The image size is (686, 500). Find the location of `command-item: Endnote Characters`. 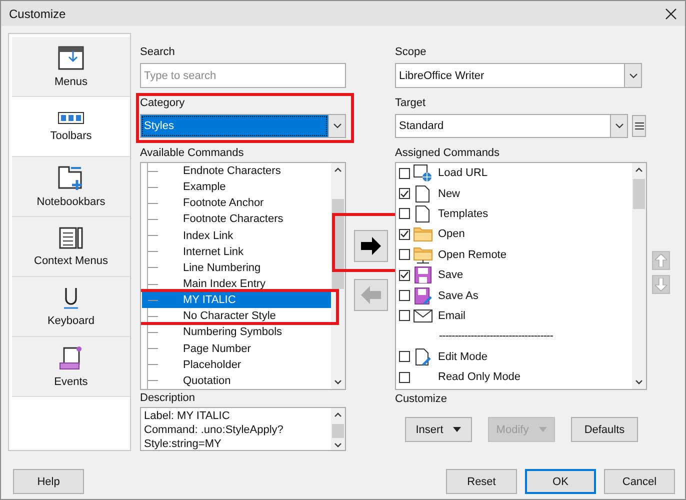

command-item: Endnote Characters is located at coordinates (236, 171).